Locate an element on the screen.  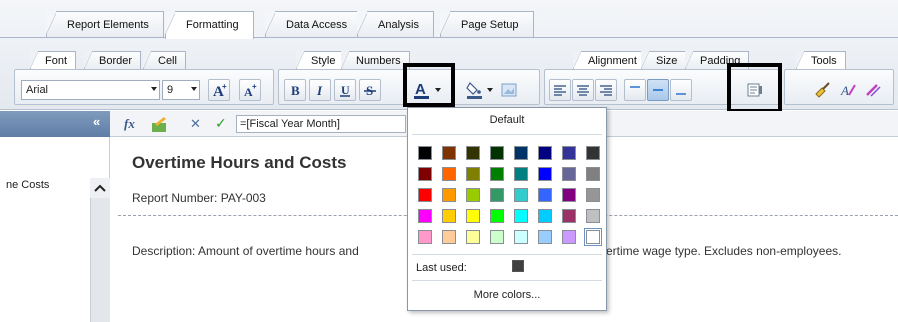
align-right-button is located at coordinates (606, 90).